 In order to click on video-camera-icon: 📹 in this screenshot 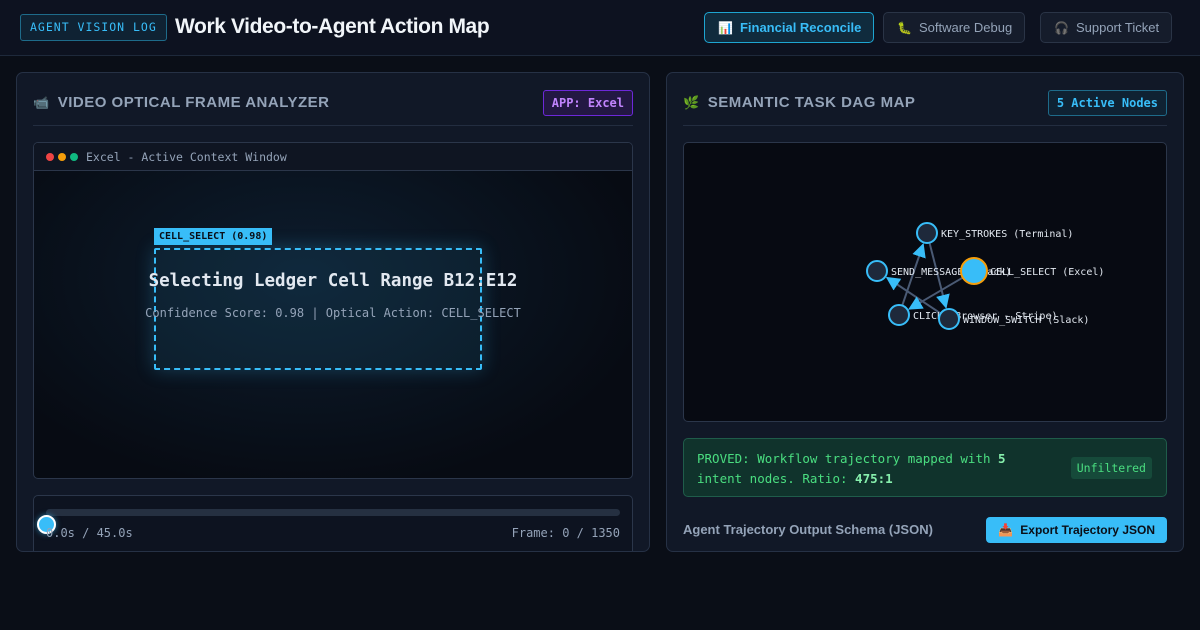, I will do `click(41, 102)`.